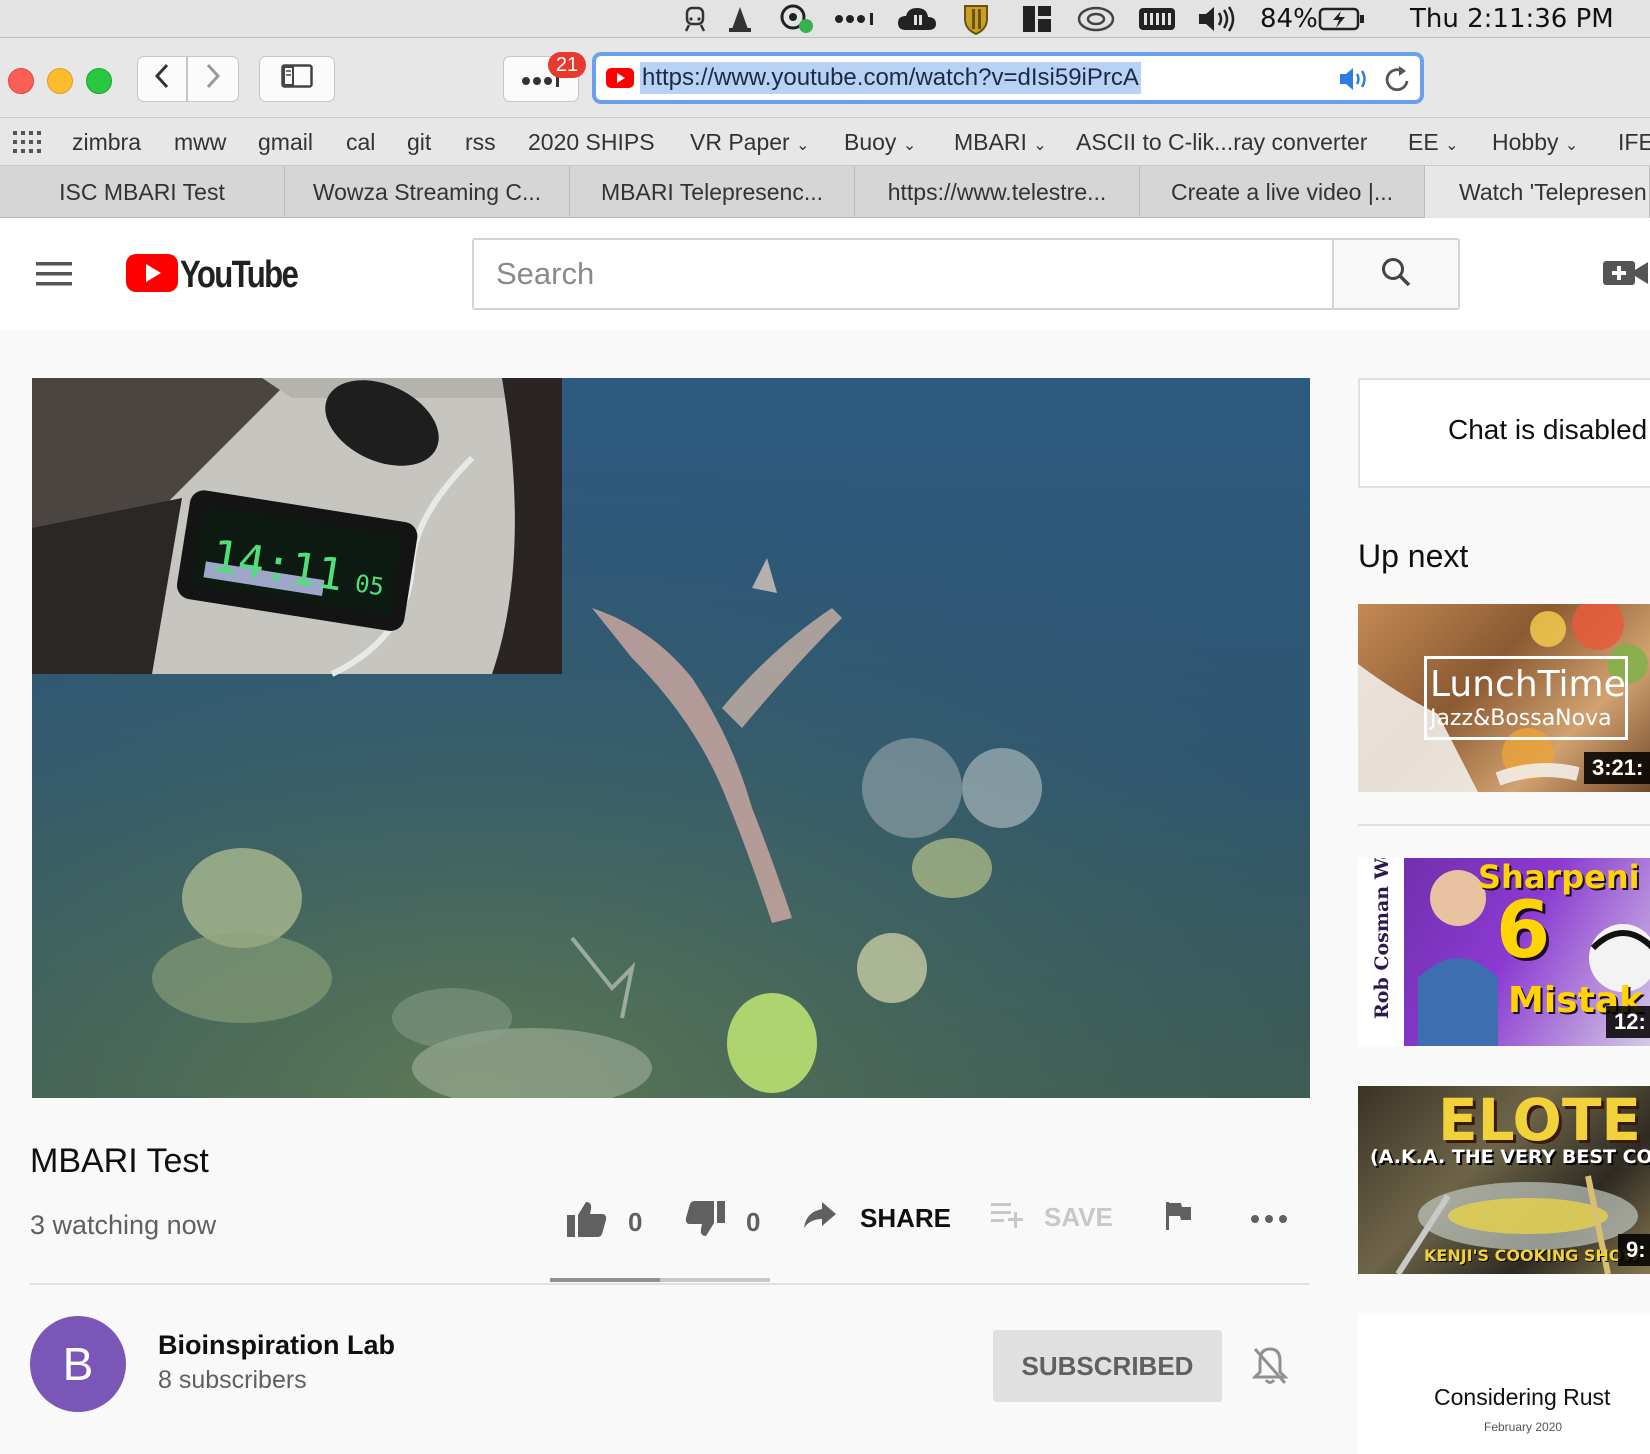 This screenshot has width=1650, height=1454. What do you see at coordinates (1078, 1217) in the screenshot?
I see `save-label: SAVE` at bounding box center [1078, 1217].